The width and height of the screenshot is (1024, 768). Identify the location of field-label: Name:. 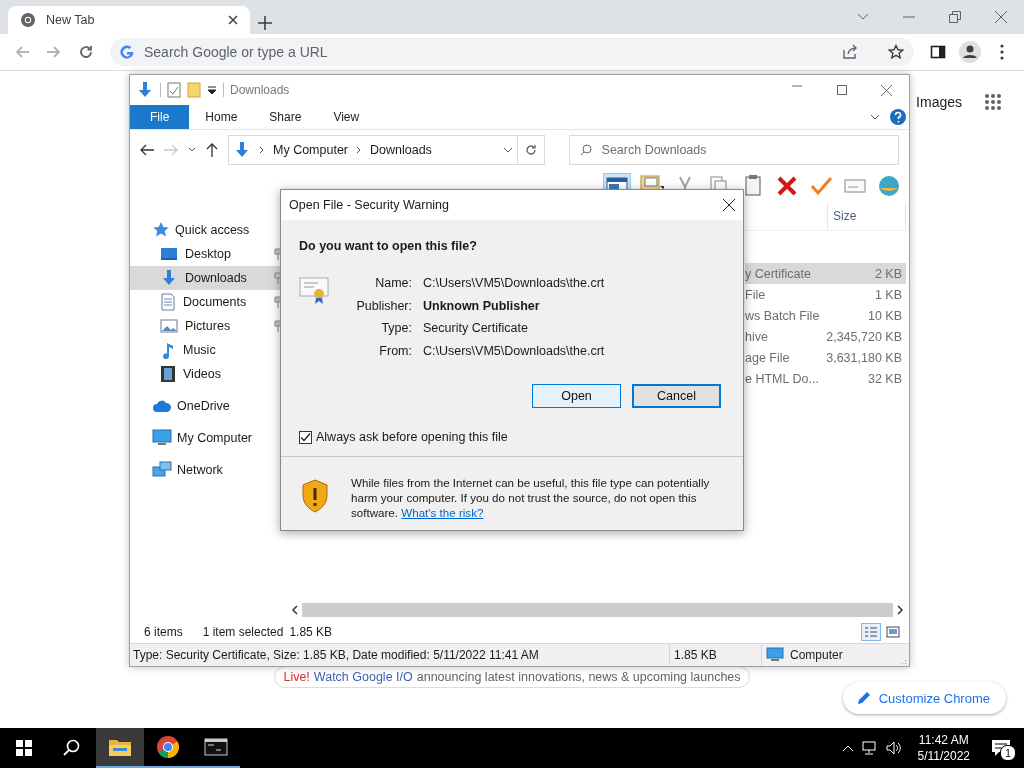
(393, 283).